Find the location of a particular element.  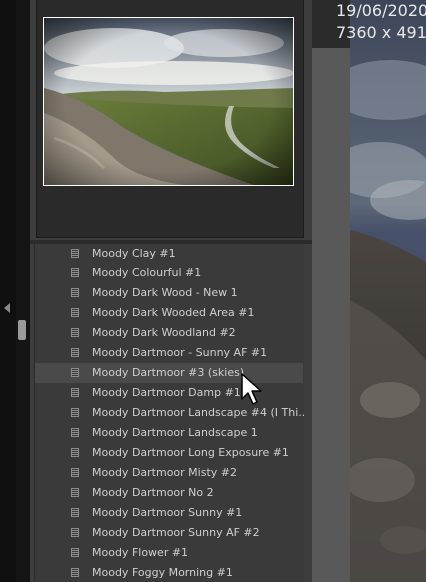

preset-label: Moody Dark Wood - New 1 is located at coordinates (165, 292).